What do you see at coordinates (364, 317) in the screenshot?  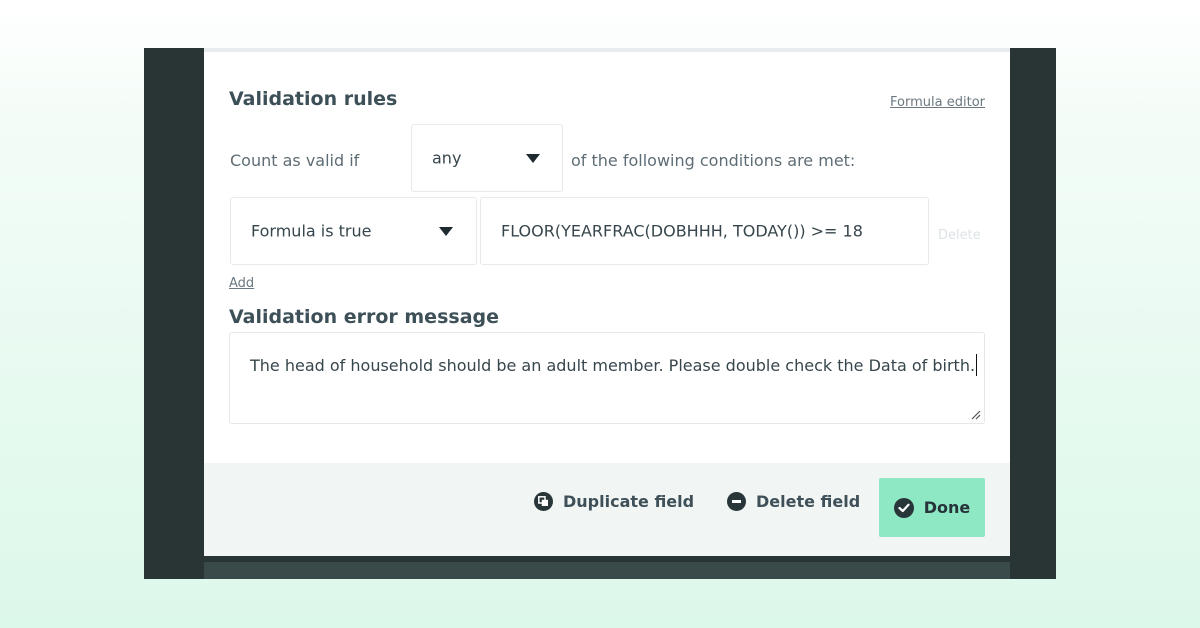 I see `error-message-title: Validation error message` at bounding box center [364, 317].